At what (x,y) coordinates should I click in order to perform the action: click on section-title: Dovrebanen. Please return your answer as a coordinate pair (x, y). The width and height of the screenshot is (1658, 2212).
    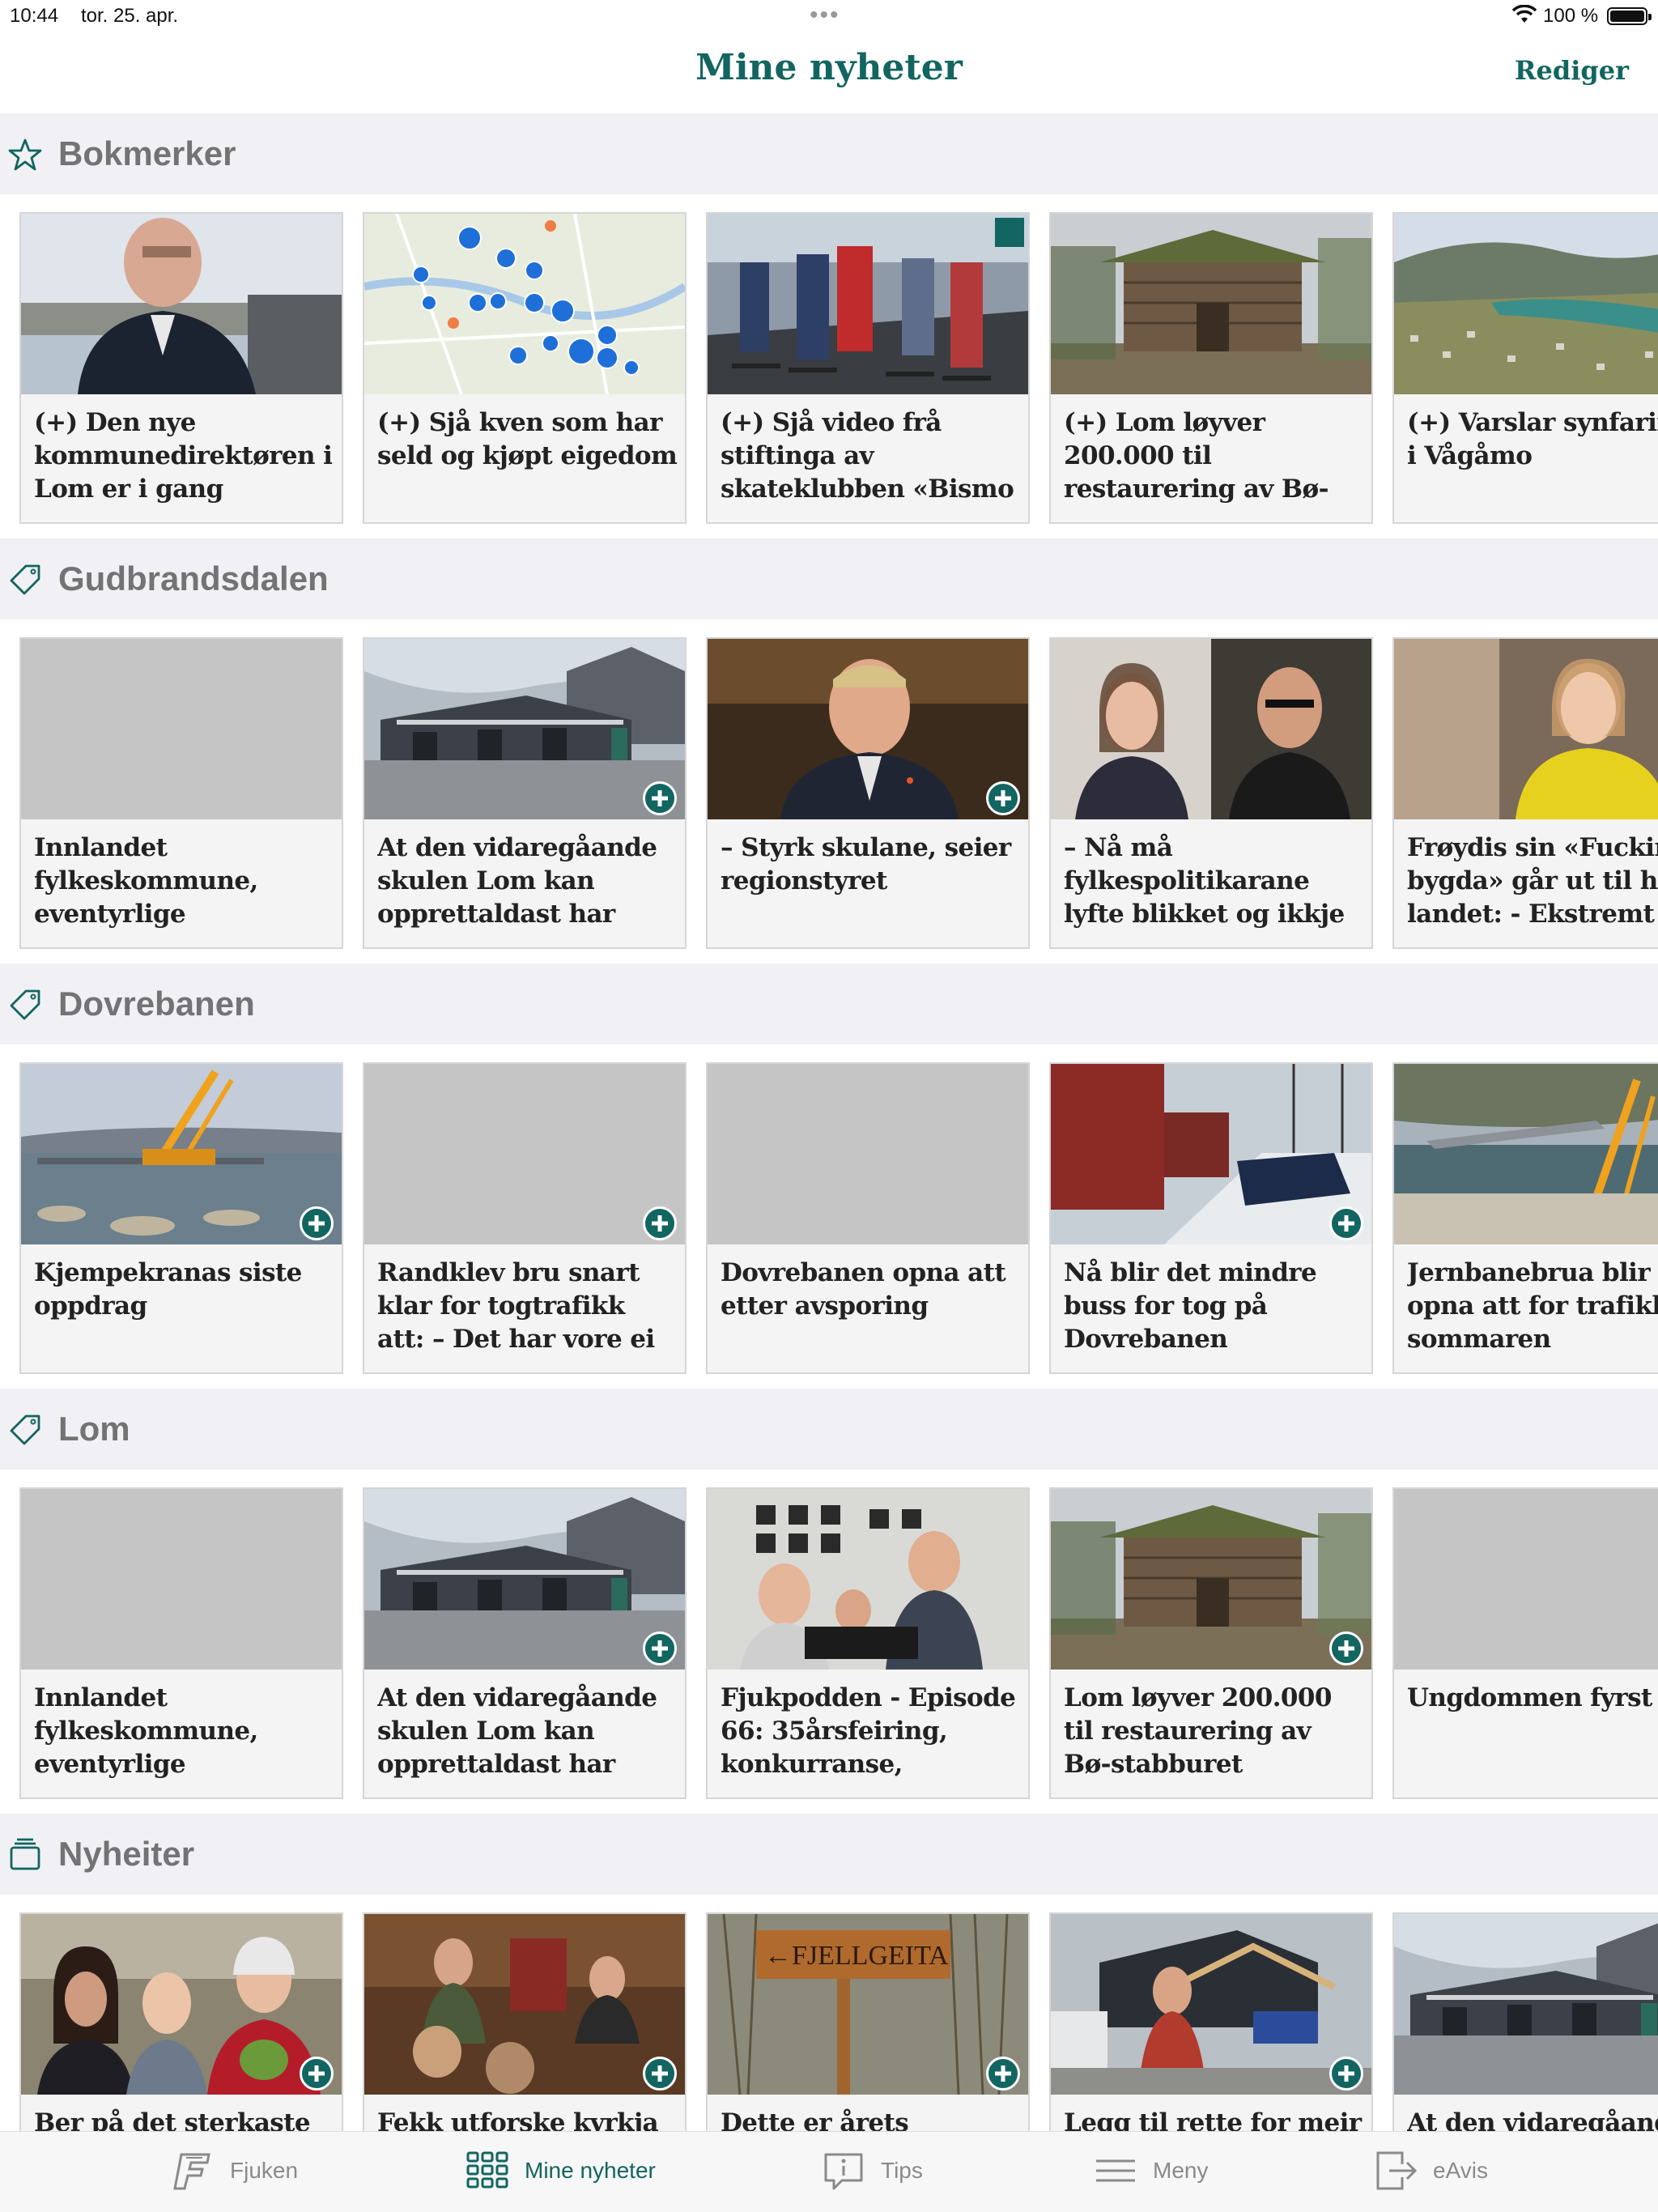
    Looking at the image, I should click on (156, 1004).